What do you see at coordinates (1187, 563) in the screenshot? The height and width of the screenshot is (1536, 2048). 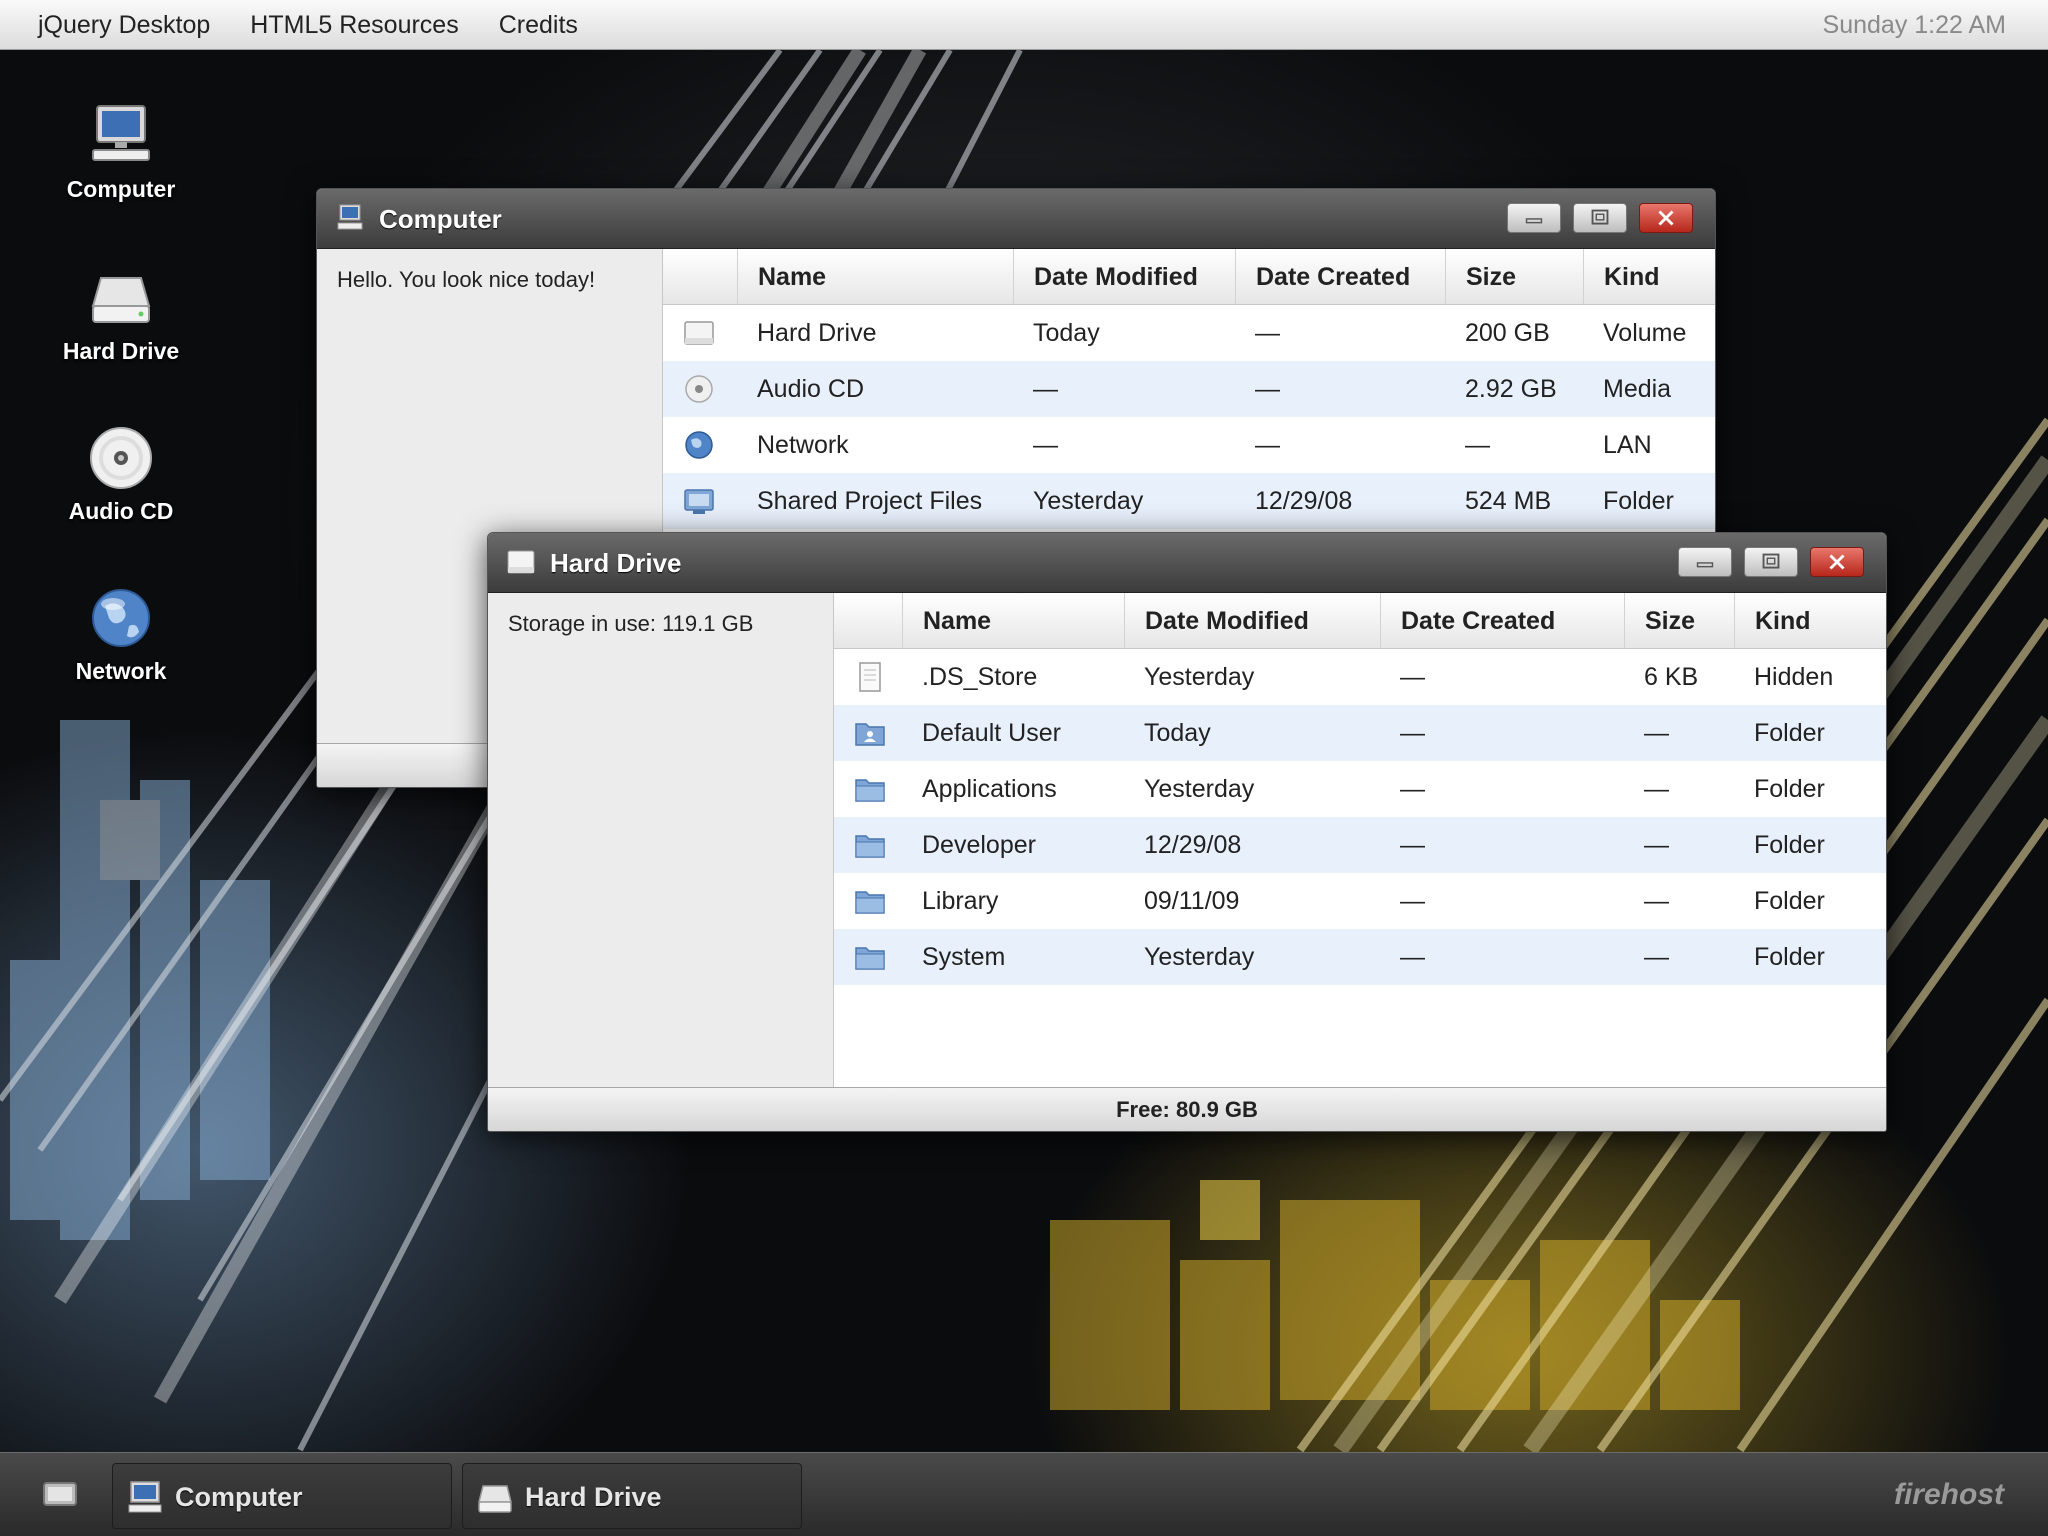 I see `window-titlebar: Hard Drive` at bounding box center [1187, 563].